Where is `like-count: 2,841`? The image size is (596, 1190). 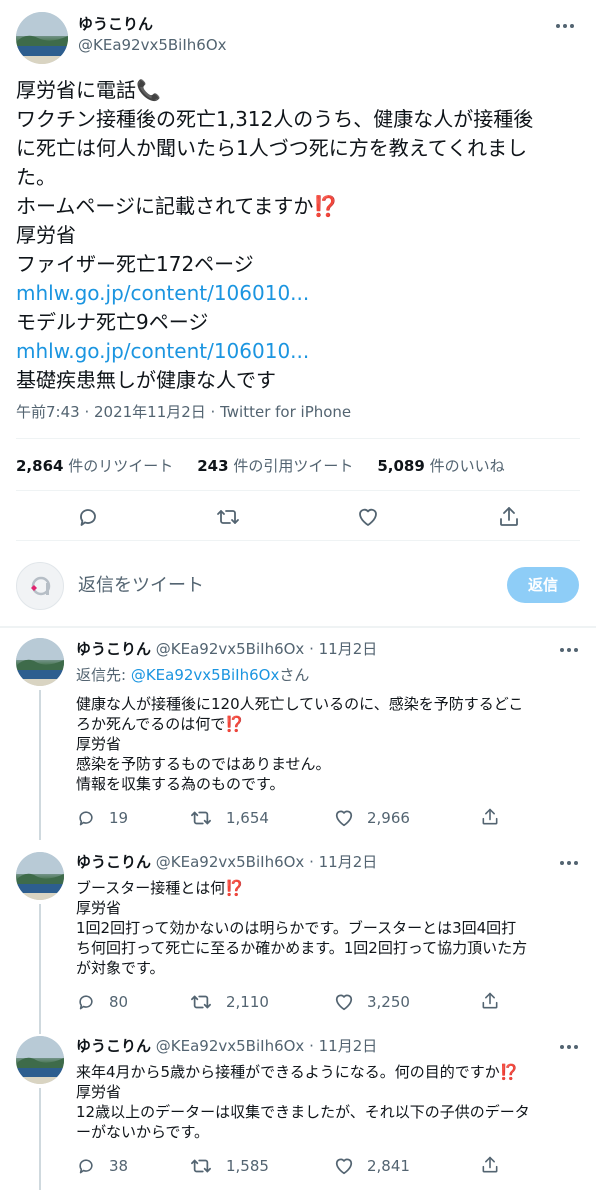 like-count: 2,841 is located at coordinates (388, 1166).